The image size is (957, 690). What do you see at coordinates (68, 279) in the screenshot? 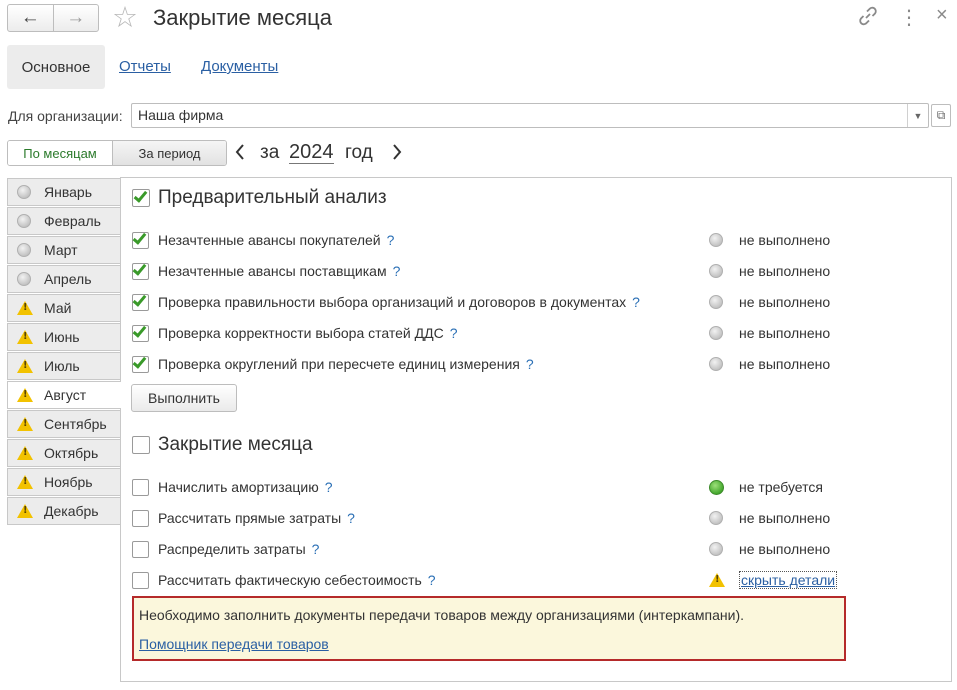
I see `month-label: Апрель` at bounding box center [68, 279].